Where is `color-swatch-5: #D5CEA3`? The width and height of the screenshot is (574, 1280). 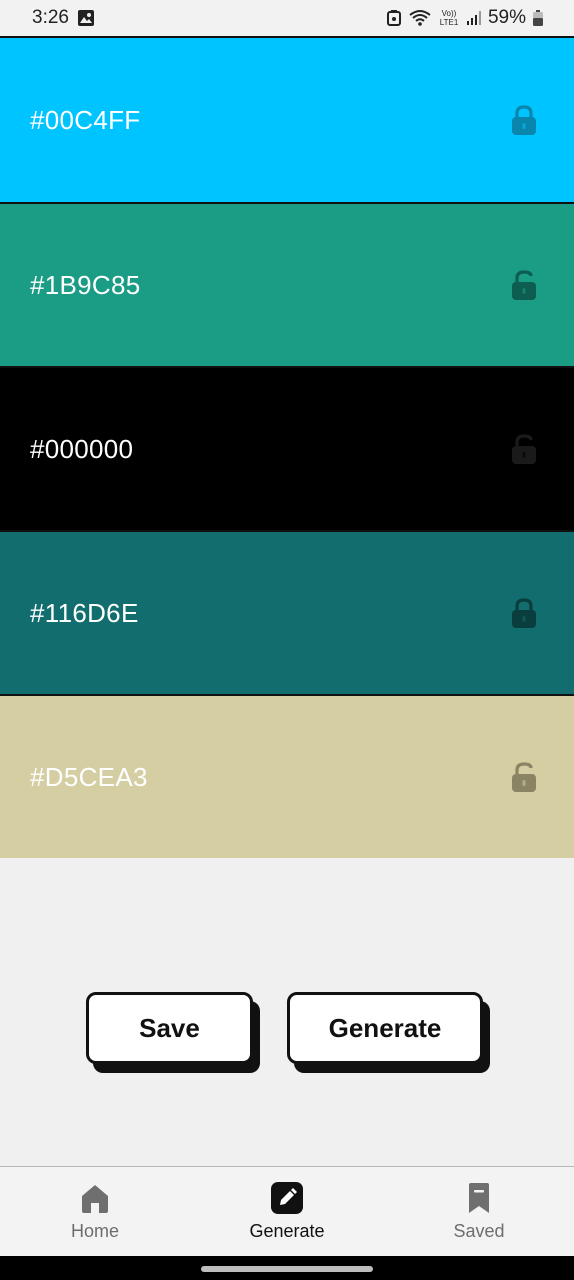
color-swatch-5: #D5CEA3 is located at coordinates (287, 776).